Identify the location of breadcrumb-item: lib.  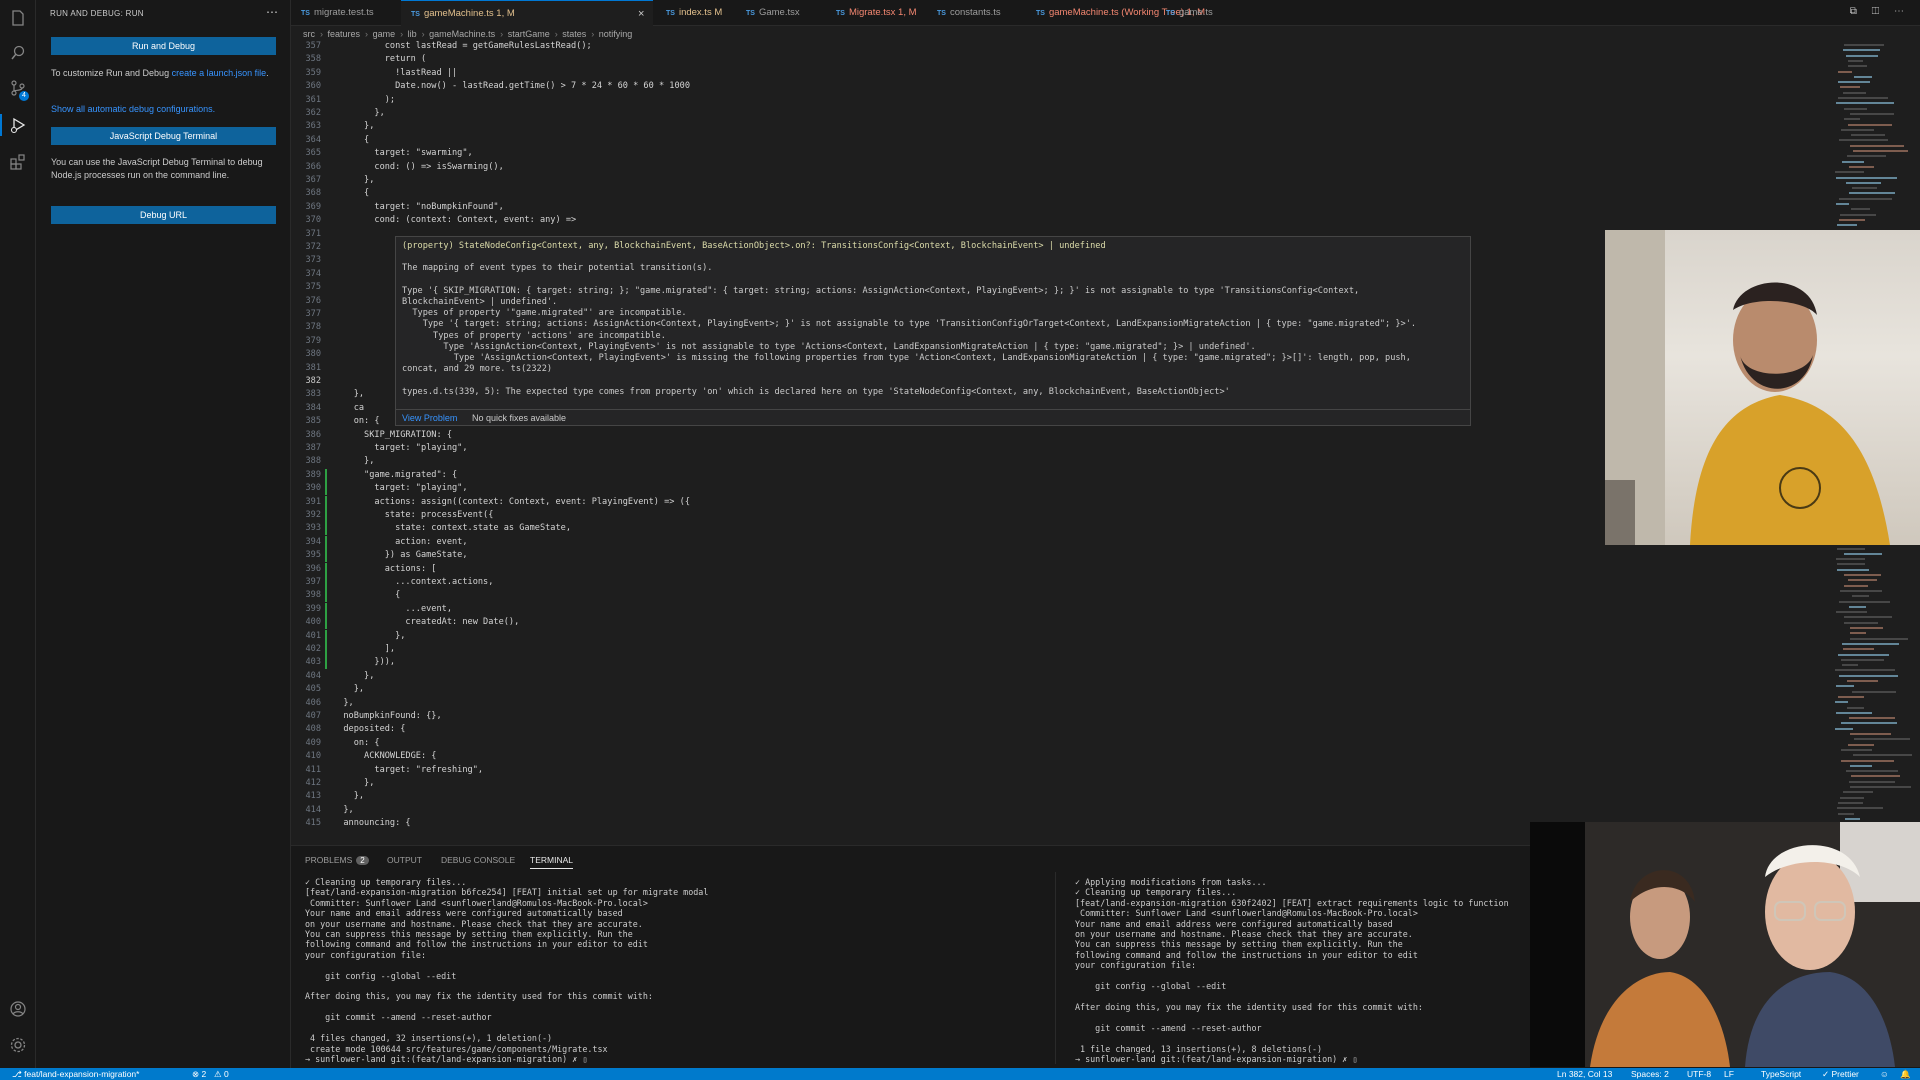
(412, 34).